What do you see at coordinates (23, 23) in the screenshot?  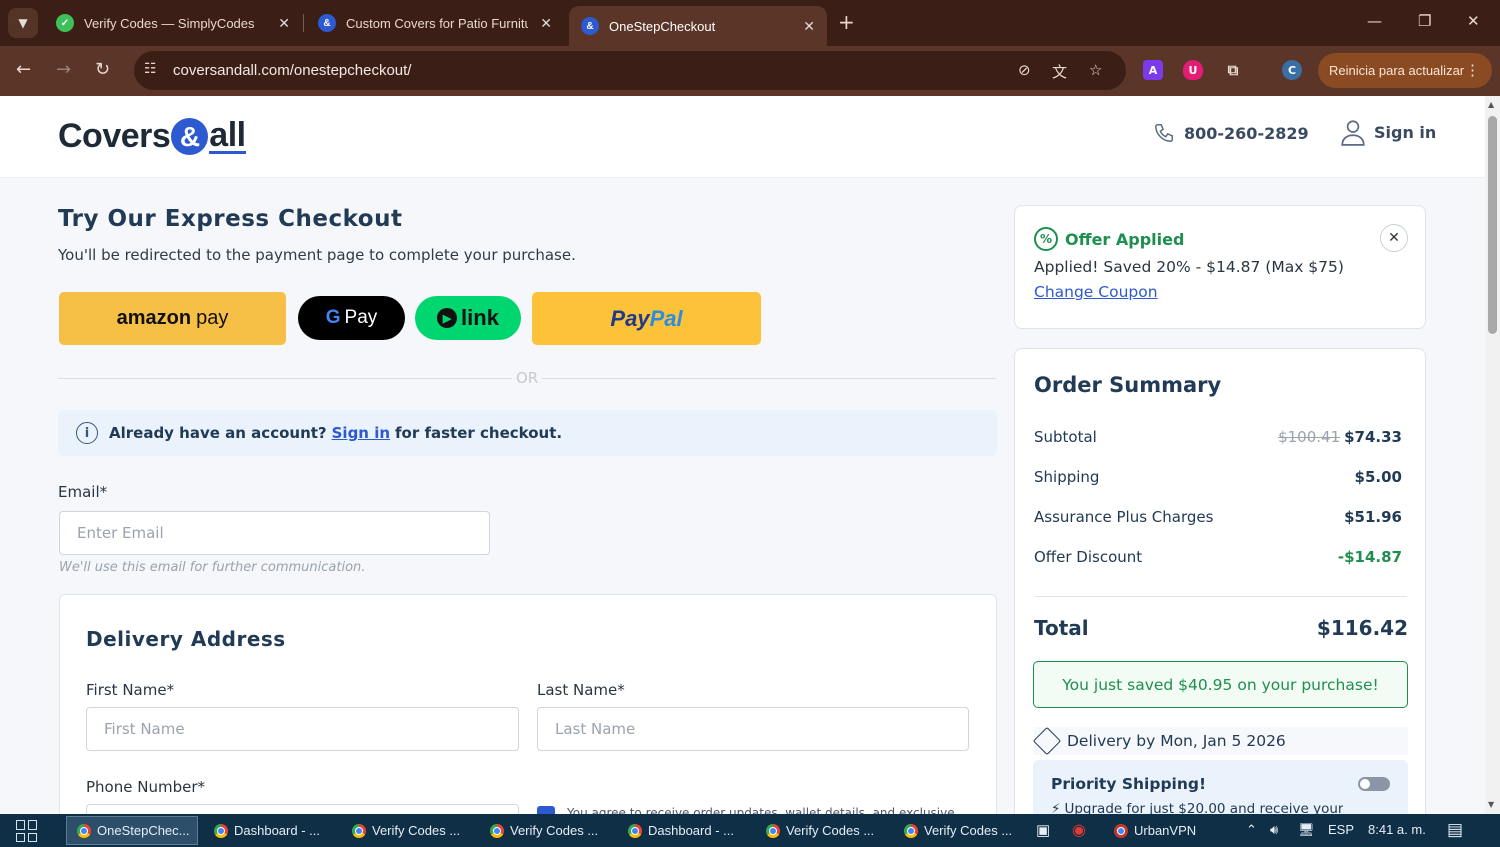 I see `tab-search-chevron-icon: ▼` at bounding box center [23, 23].